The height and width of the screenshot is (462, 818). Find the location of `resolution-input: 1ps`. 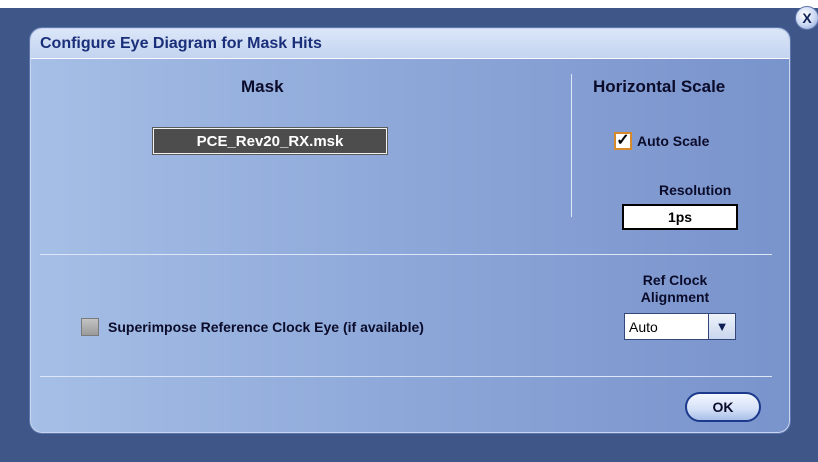

resolution-input: 1ps is located at coordinates (680, 217).